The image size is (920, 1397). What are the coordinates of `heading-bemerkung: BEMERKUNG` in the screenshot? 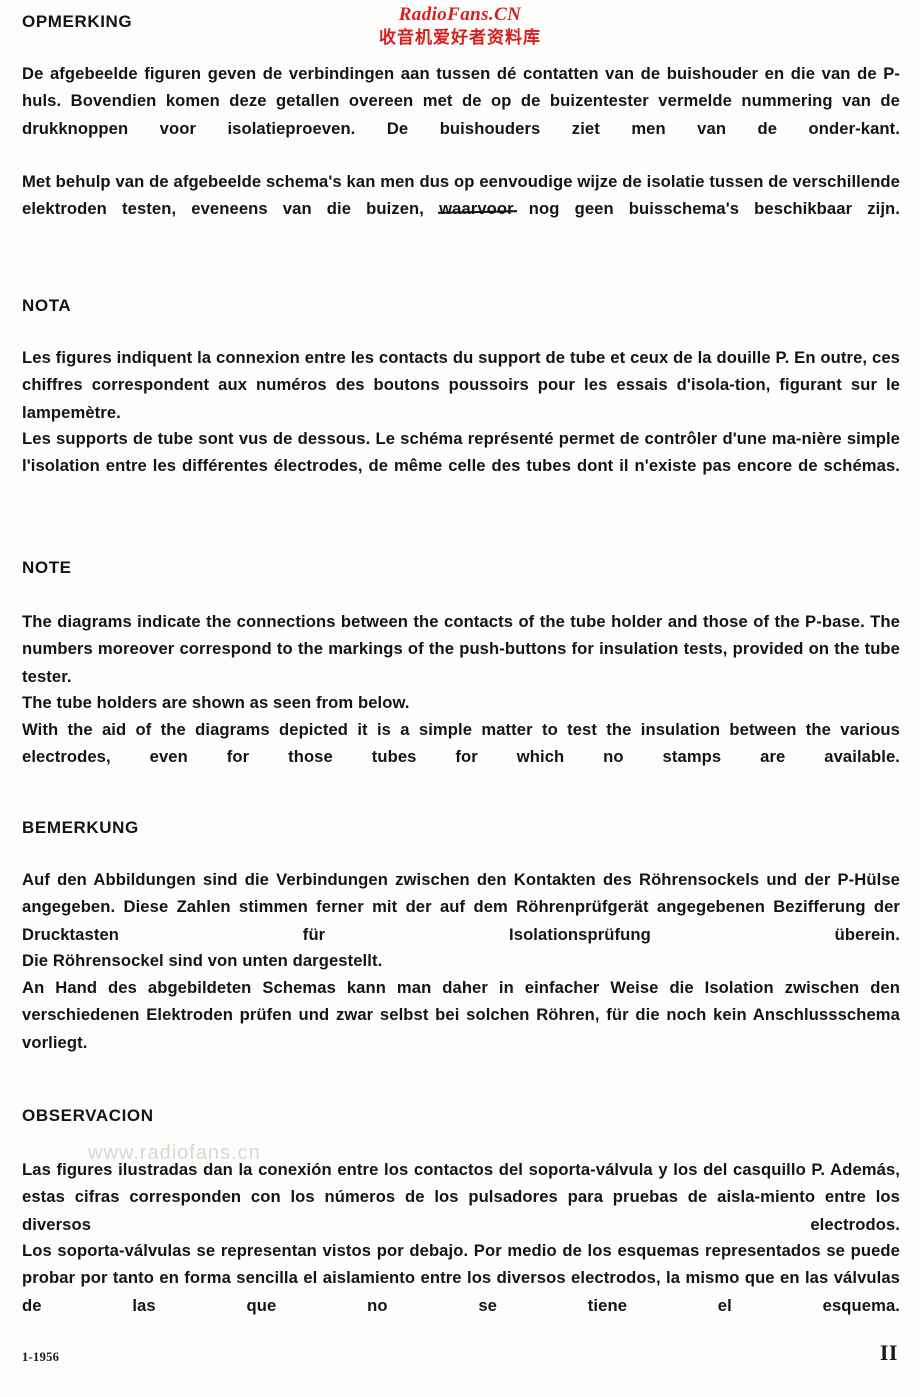 It's located at (80, 827).